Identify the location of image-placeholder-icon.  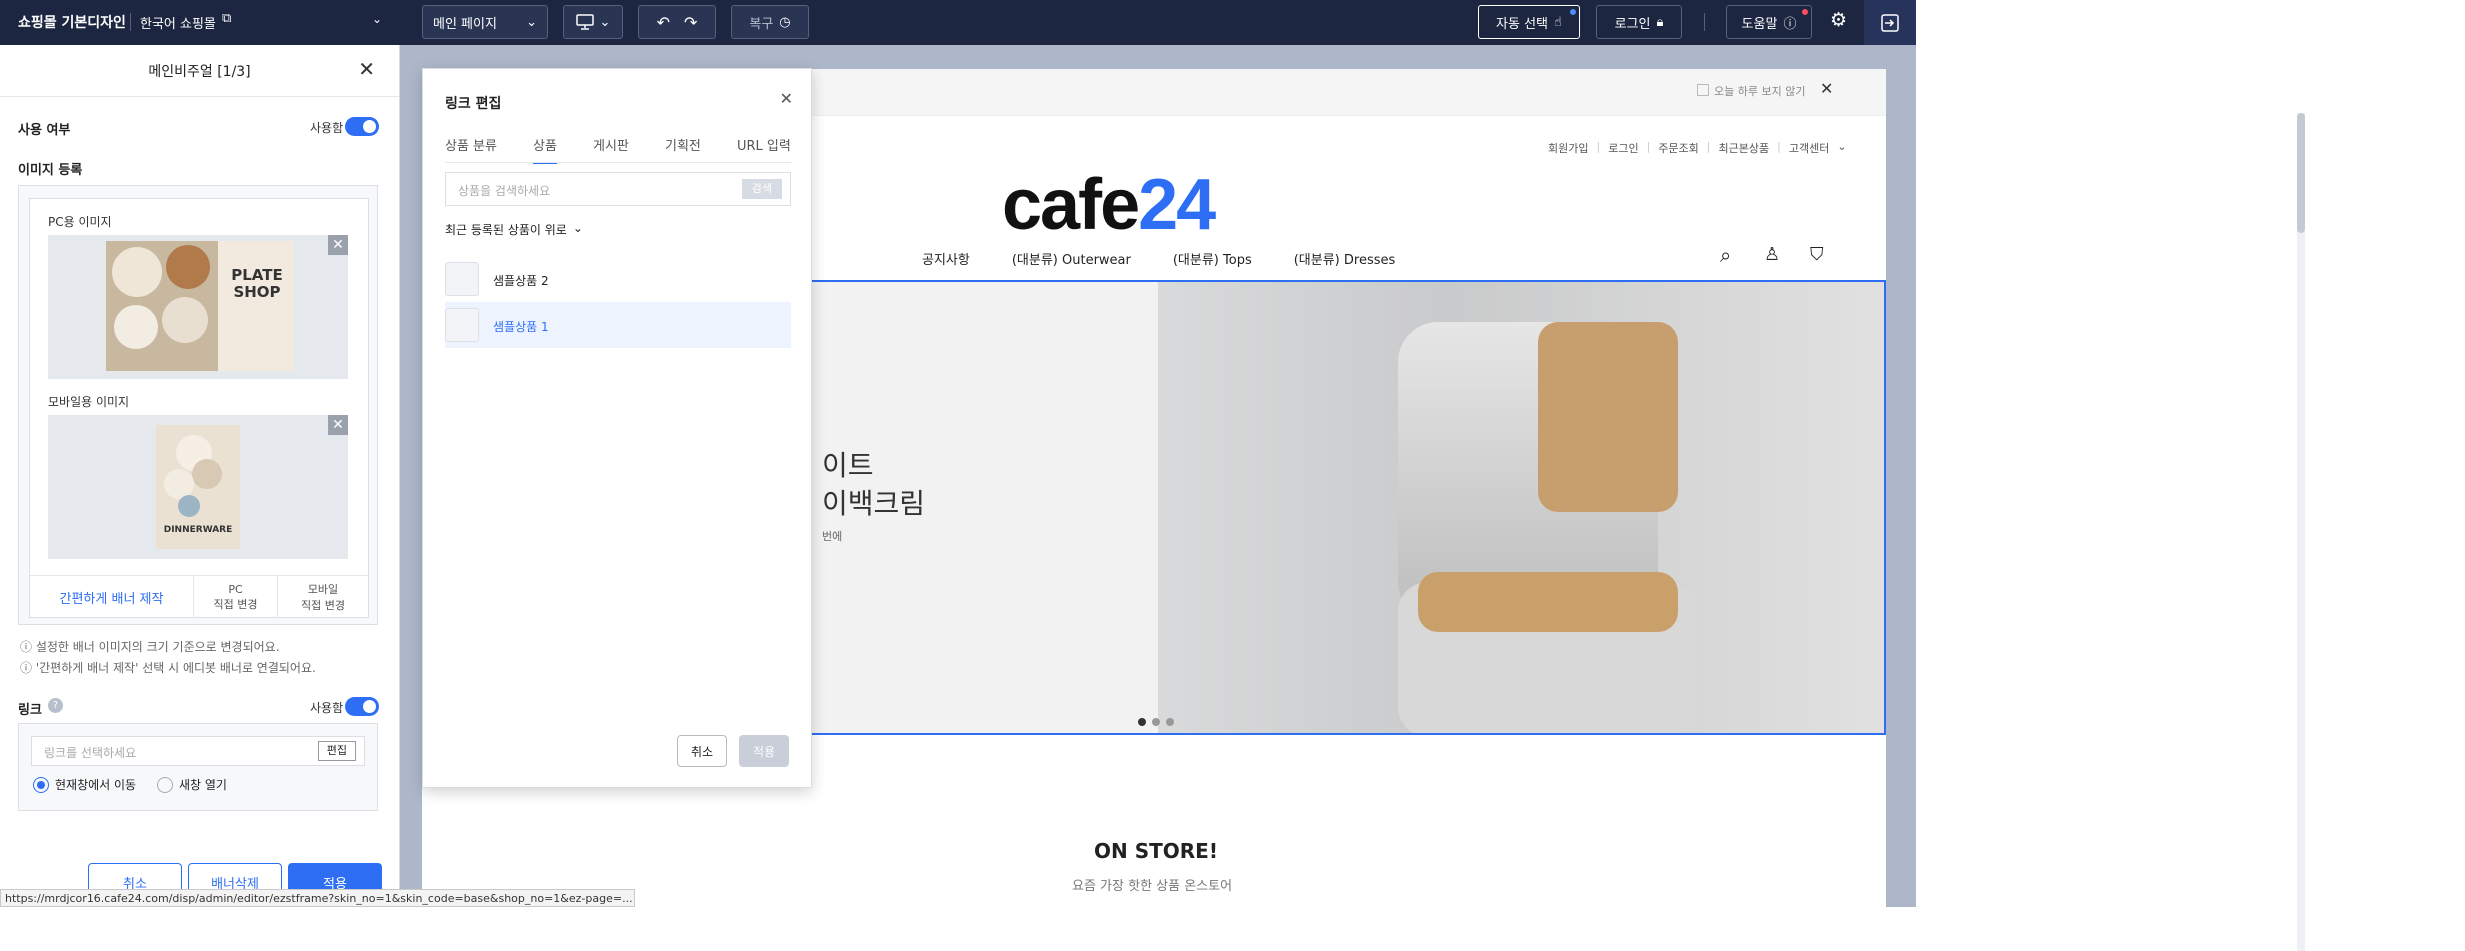
(462, 279).